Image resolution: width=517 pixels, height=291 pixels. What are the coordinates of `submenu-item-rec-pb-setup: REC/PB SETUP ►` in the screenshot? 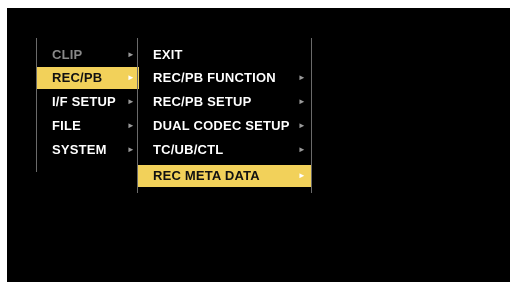 It's located at (224, 102).